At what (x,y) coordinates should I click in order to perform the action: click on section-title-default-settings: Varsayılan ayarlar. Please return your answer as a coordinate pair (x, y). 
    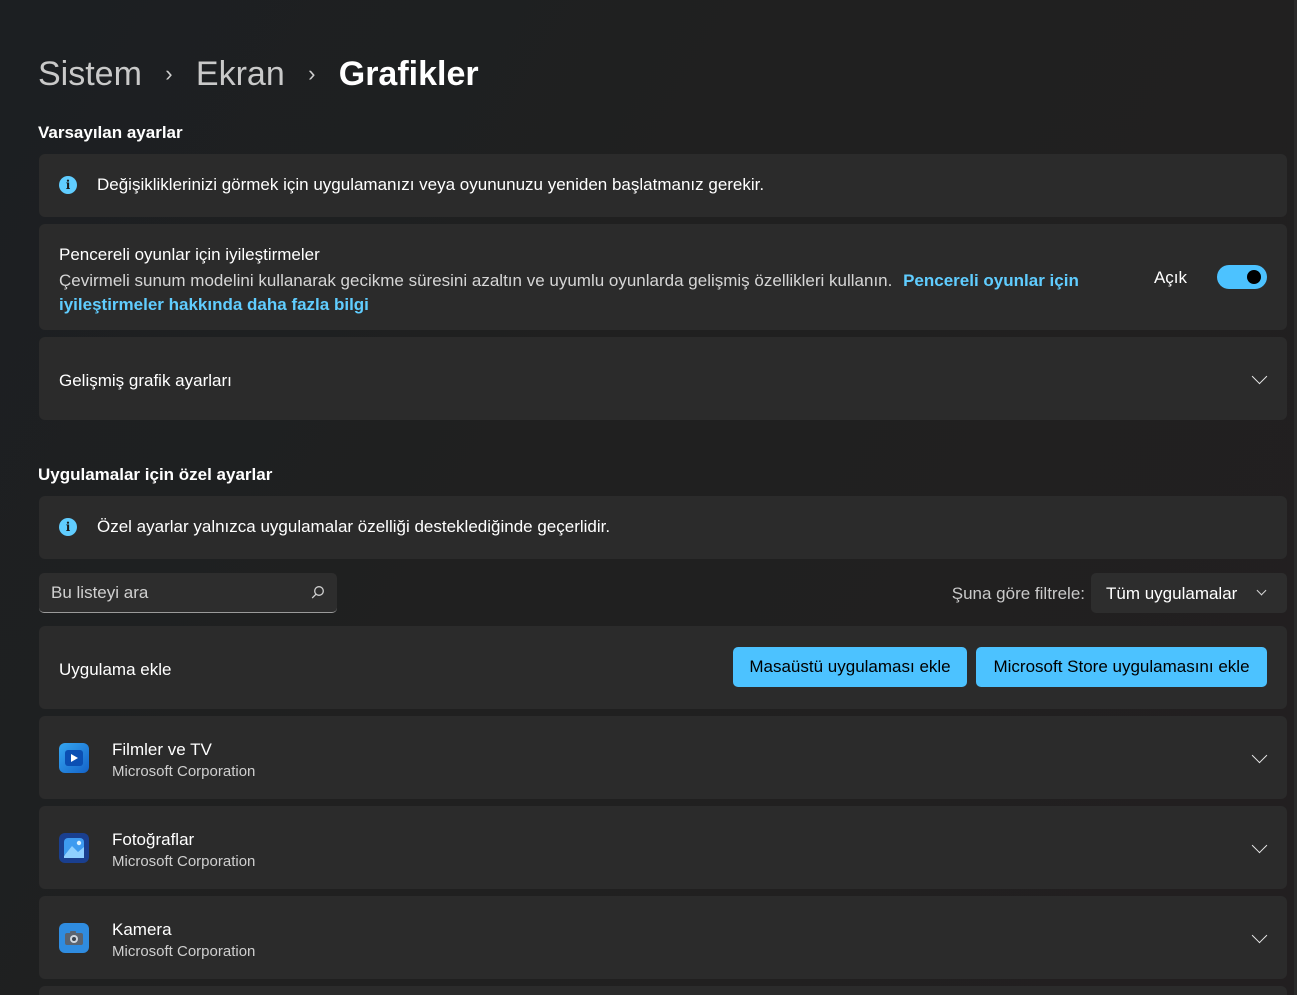
    Looking at the image, I should click on (110, 132).